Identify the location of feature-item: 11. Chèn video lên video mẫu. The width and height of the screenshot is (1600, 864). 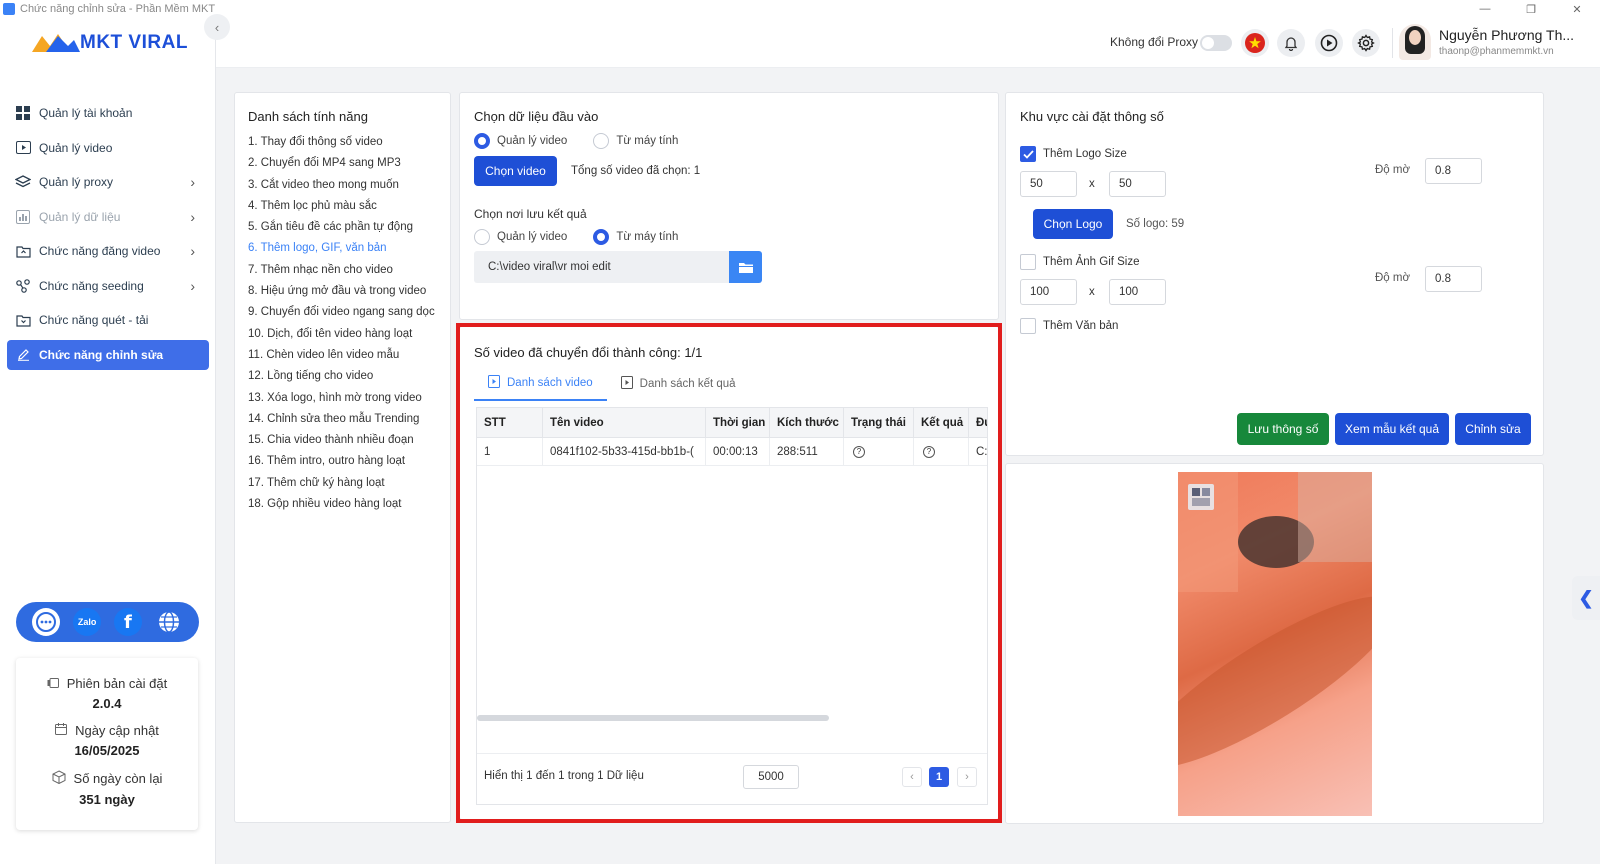
(349, 355).